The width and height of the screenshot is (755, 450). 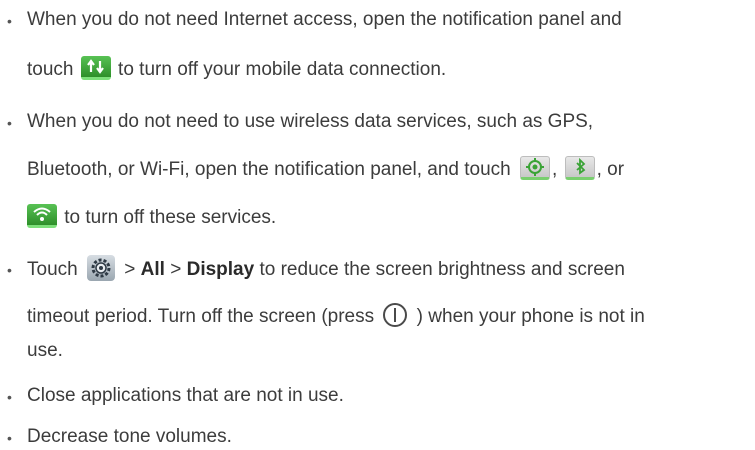 I want to click on item-text: Decrease tone volumes., so click(x=129, y=436).